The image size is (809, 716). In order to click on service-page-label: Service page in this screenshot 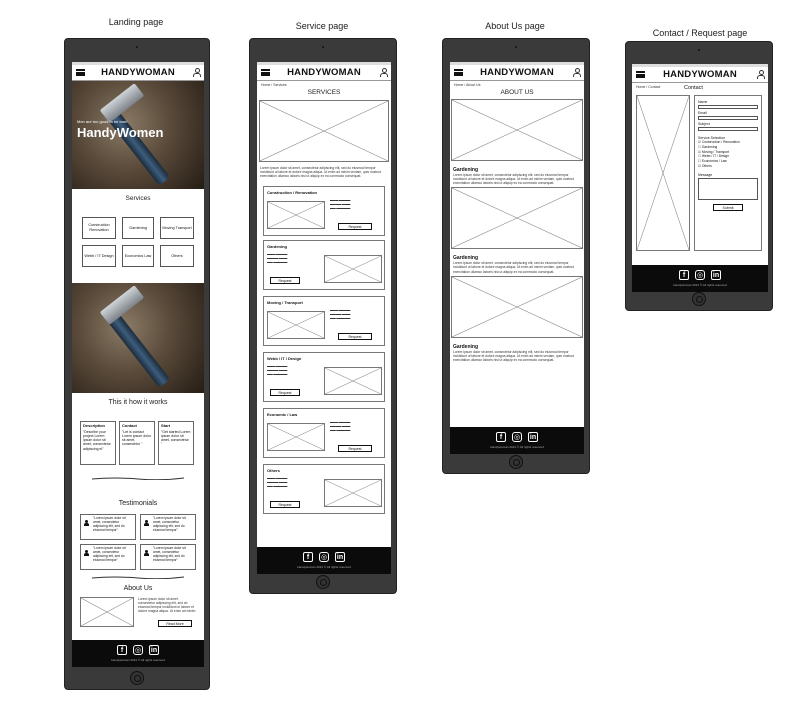, I will do `click(322, 26)`.